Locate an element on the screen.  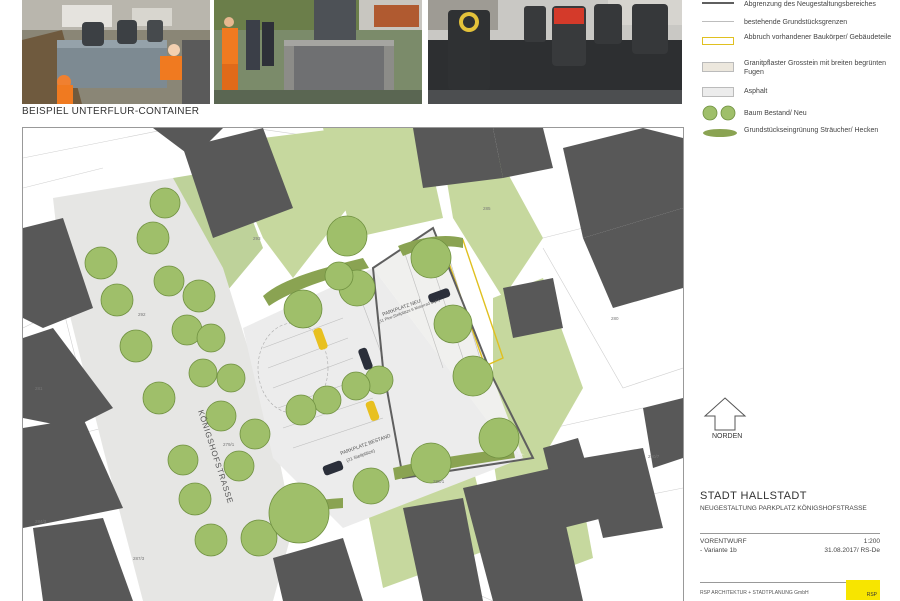
firm-name: RSP ARCHITEKTUR + STADTPLANUNG GmbH is located at coordinates (754, 593).